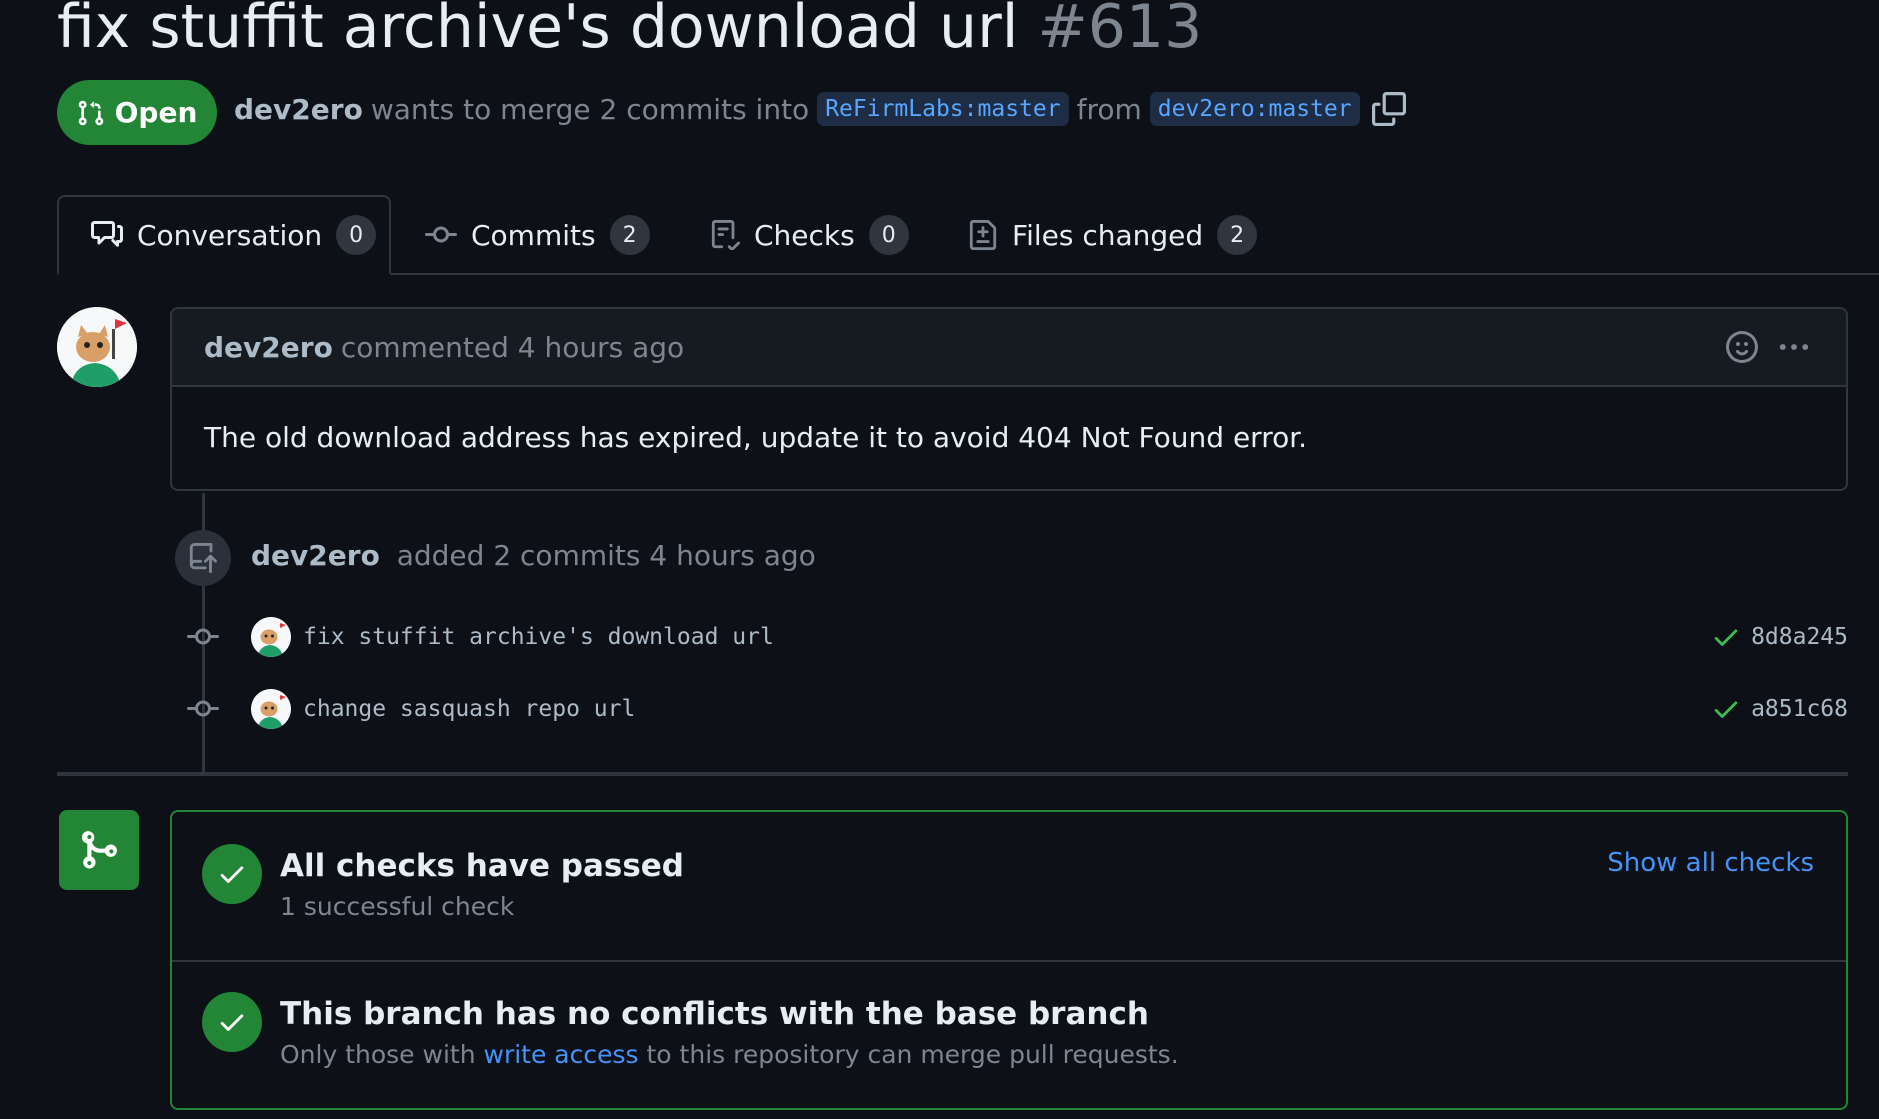 The width and height of the screenshot is (1879, 1119). Describe the element at coordinates (1799, 637) in the screenshot. I see `commit-sha-link: 8d8a245` at that location.